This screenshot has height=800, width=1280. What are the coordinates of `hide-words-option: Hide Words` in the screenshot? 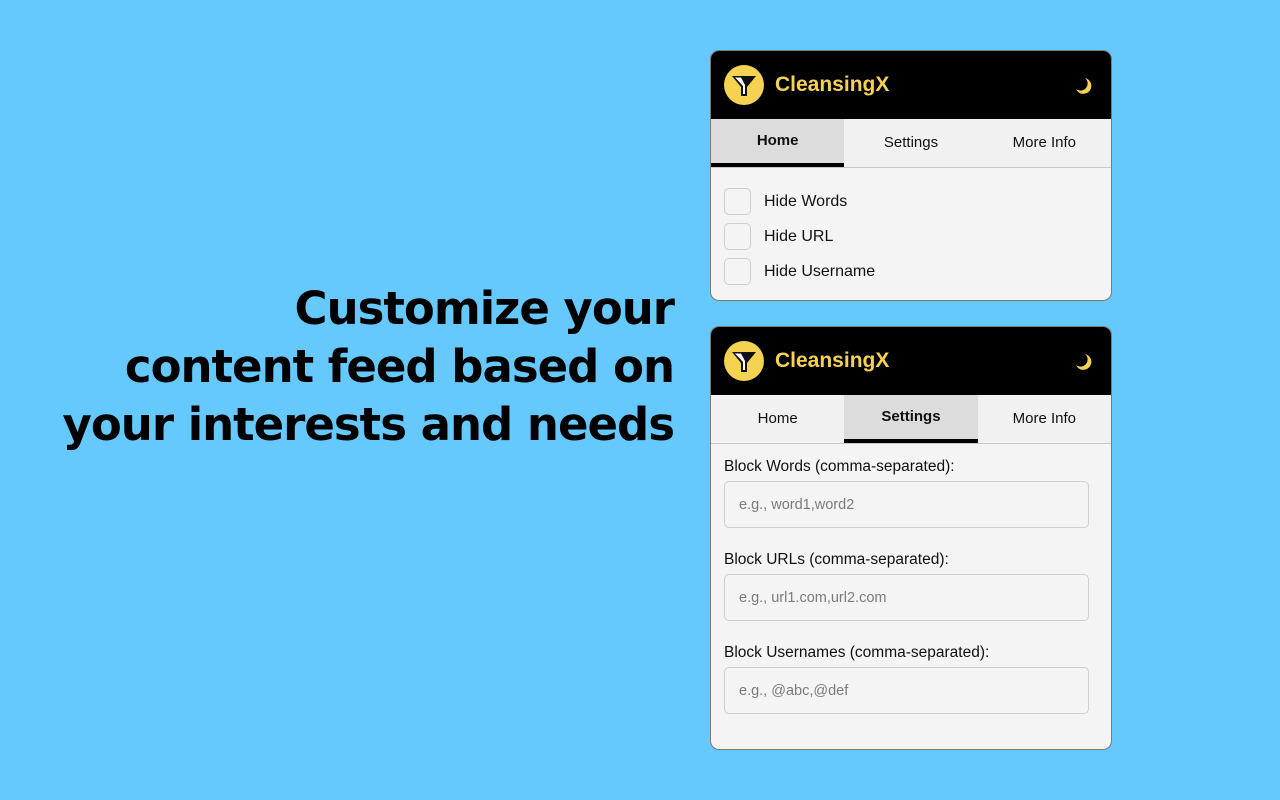 It's located at (911, 201).